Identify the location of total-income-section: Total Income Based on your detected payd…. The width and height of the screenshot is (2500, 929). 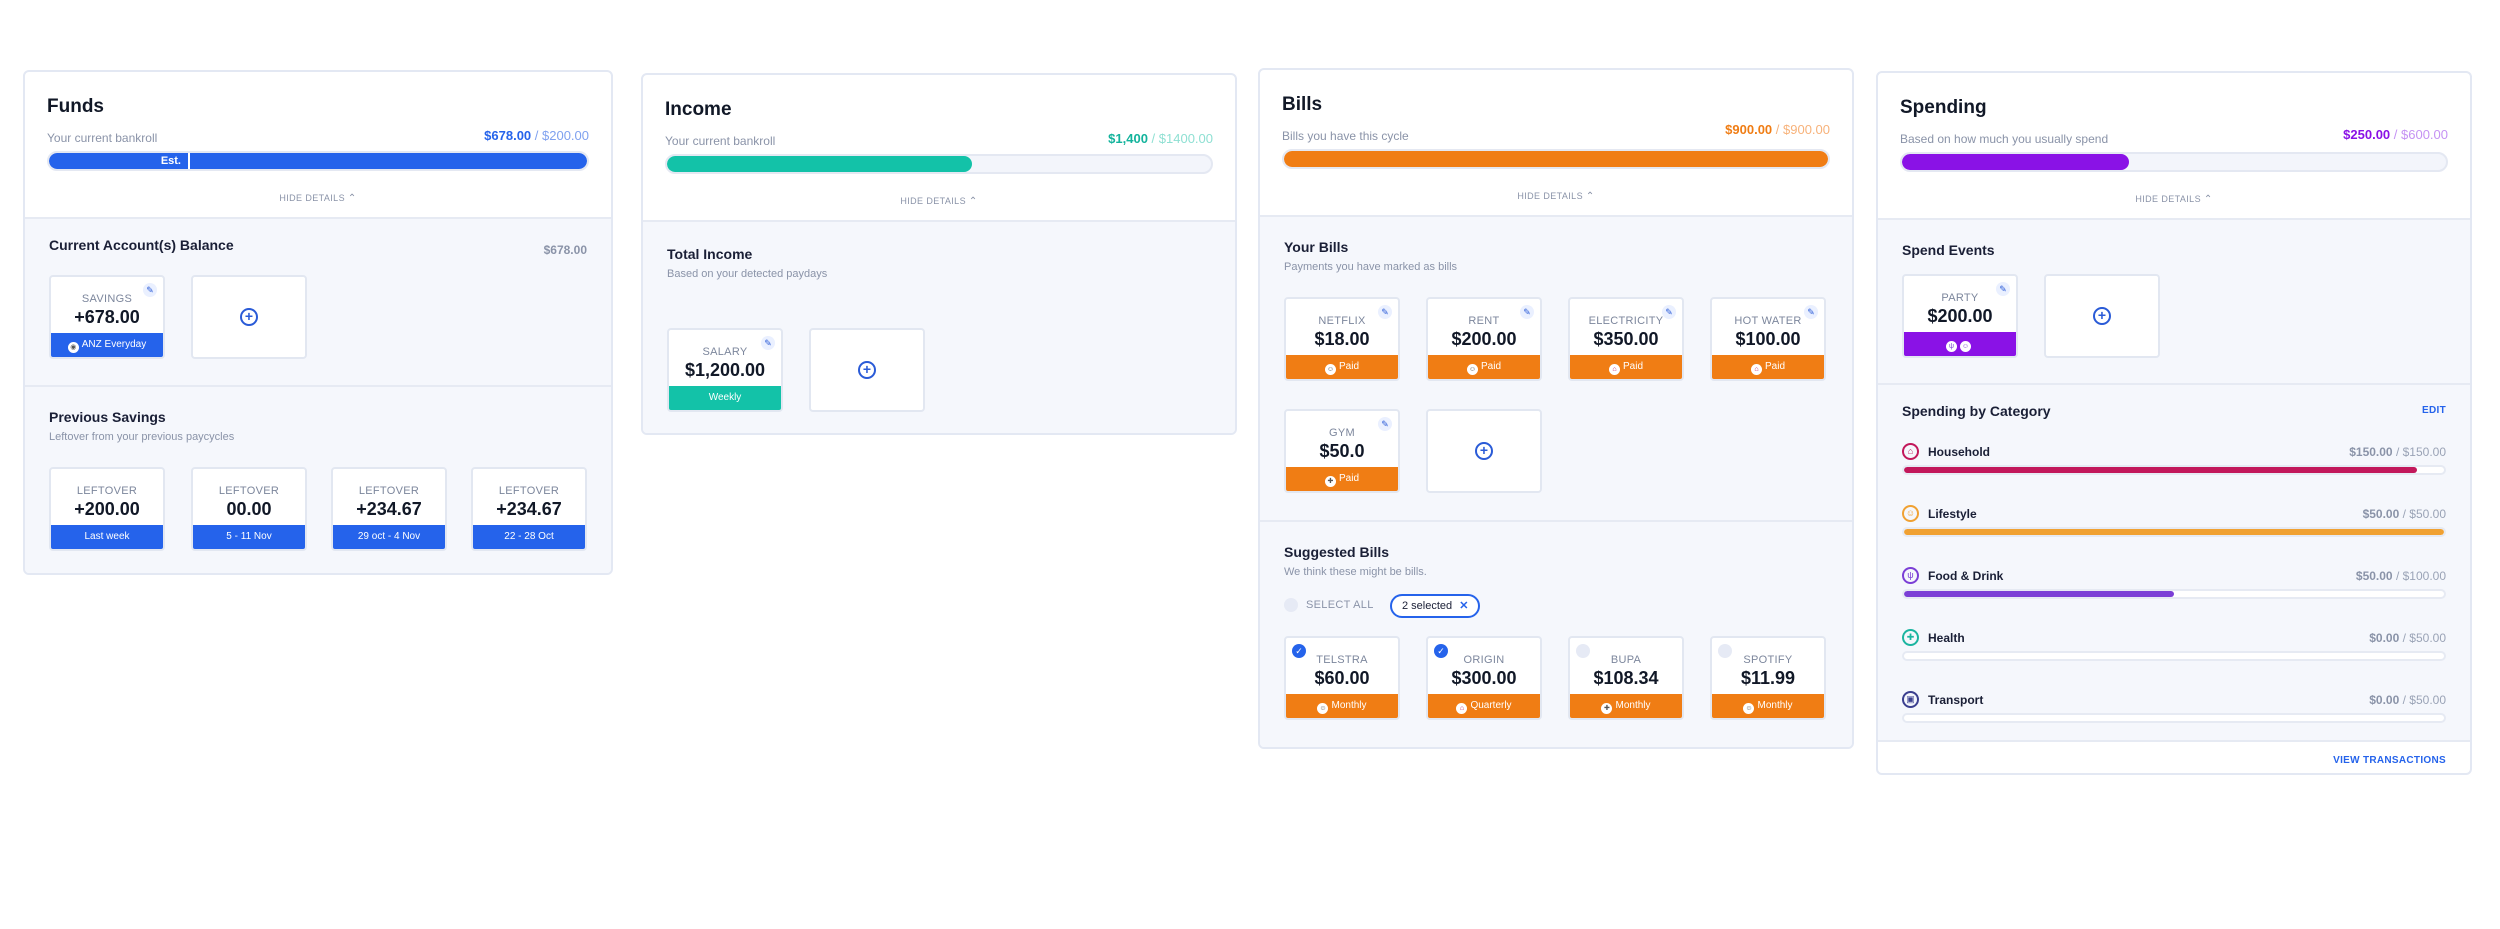
(939, 326).